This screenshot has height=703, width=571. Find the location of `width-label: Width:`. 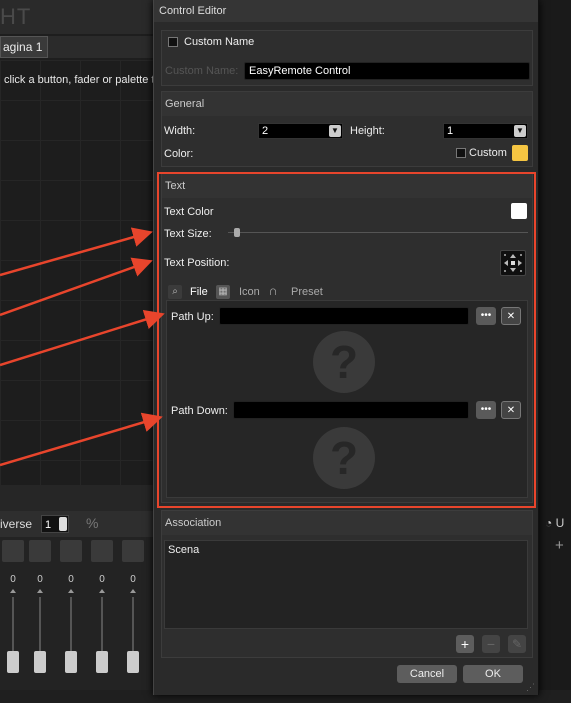

width-label: Width: is located at coordinates (180, 131).